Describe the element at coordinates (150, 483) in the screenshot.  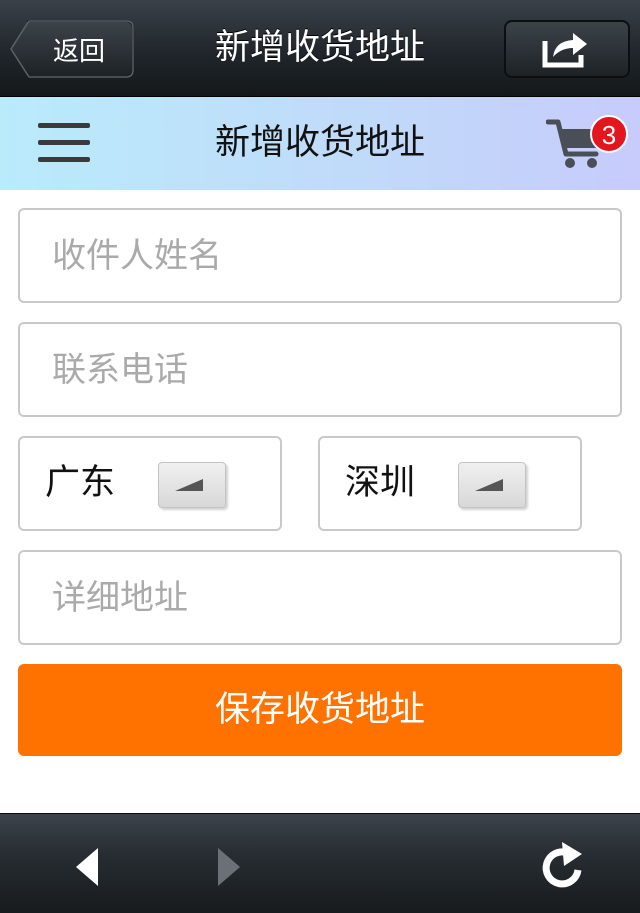
I see `province-select: 广东` at that location.